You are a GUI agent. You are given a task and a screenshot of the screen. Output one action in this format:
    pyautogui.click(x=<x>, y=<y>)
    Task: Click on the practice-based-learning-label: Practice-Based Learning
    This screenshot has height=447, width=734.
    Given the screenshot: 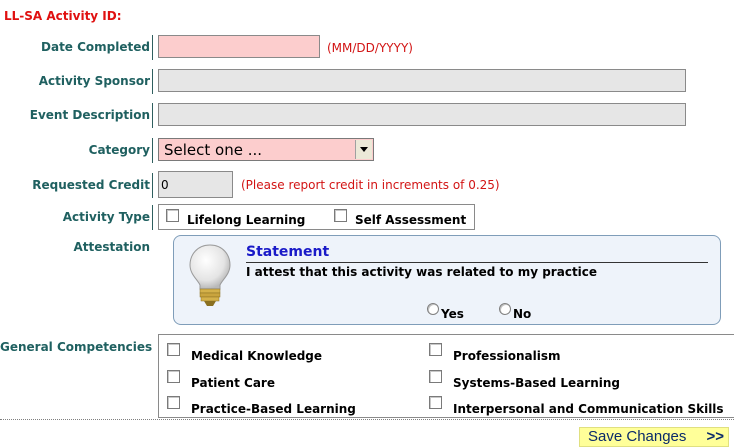 What is the action you would take?
    pyautogui.click(x=273, y=409)
    